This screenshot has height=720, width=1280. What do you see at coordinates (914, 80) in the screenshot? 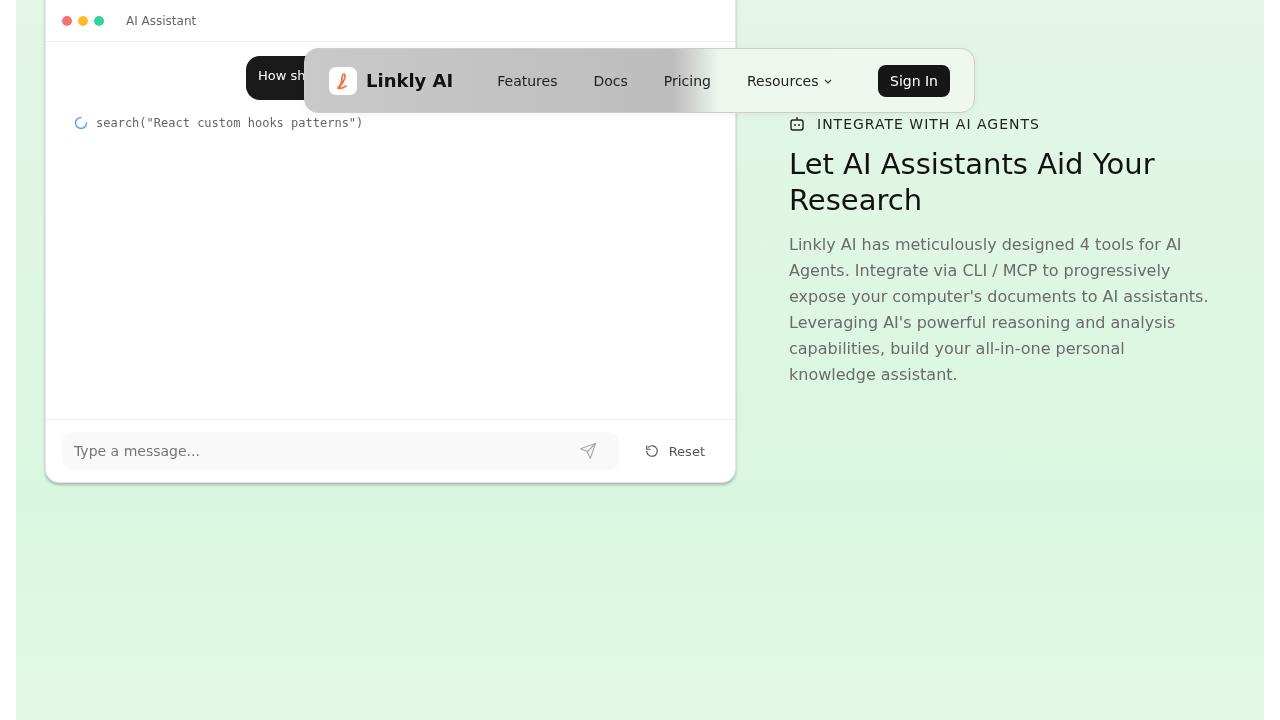
I see `sign-in-button: Sign In` at bounding box center [914, 80].